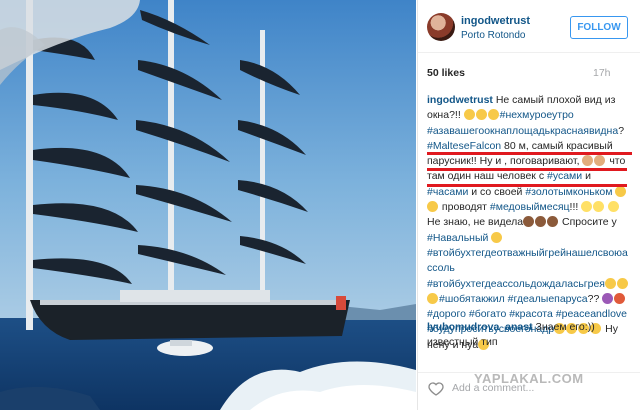 The width and height of the screenshot is (640, 411). Describe the element at coordinates (480, 327) in the screenshot. I see `comment-username: lyubomudrova_anast` at that location.